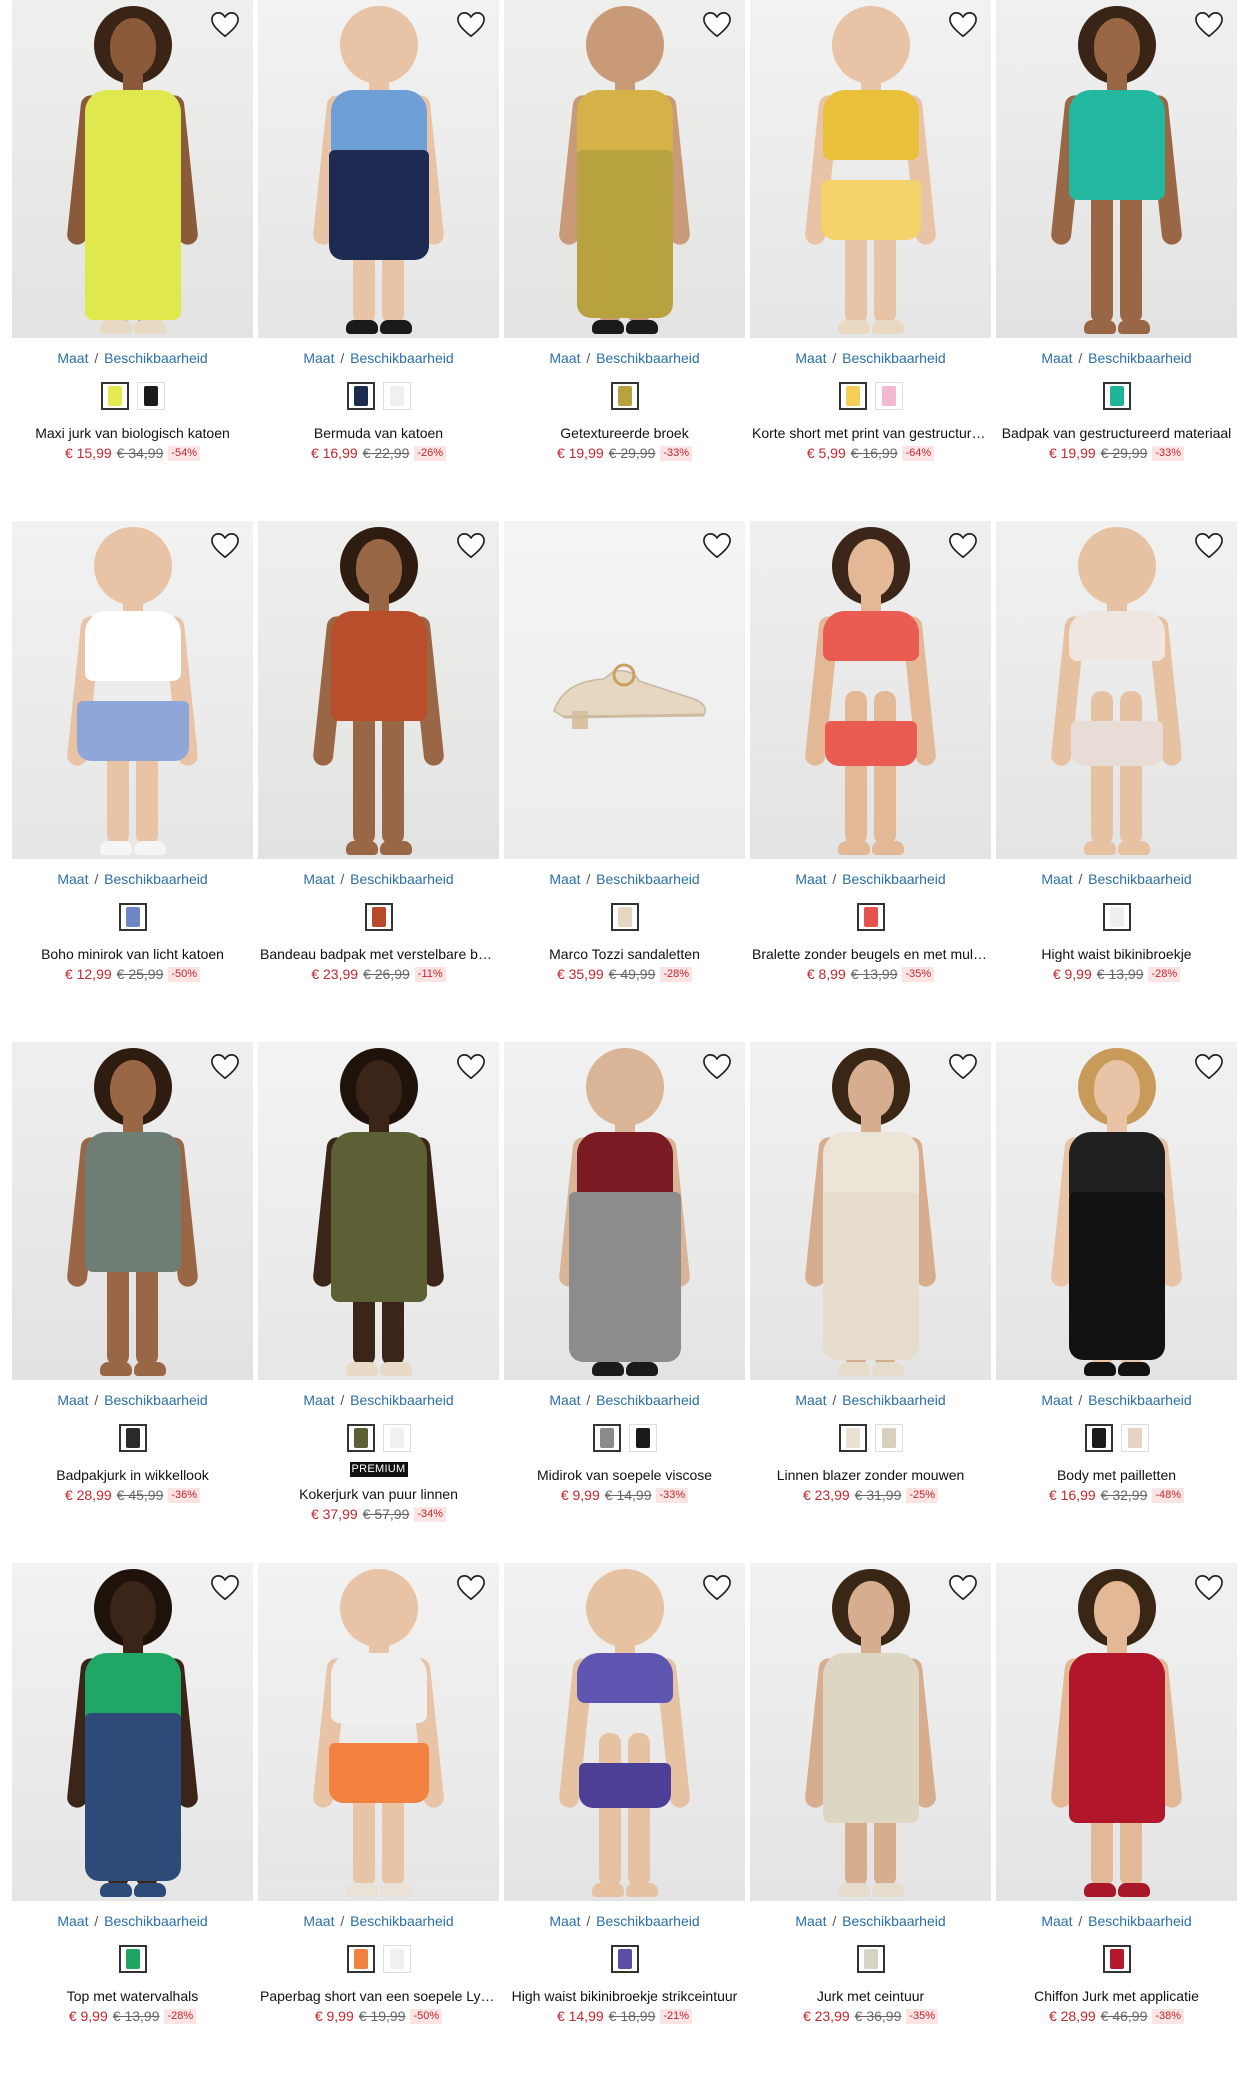 This screenshot has width=1250, height=2084. Describe the element at coordinates (378, 954) in the screenshot. I see `product-name: Bandeau badpak met verstelbare bandjes` at that location.